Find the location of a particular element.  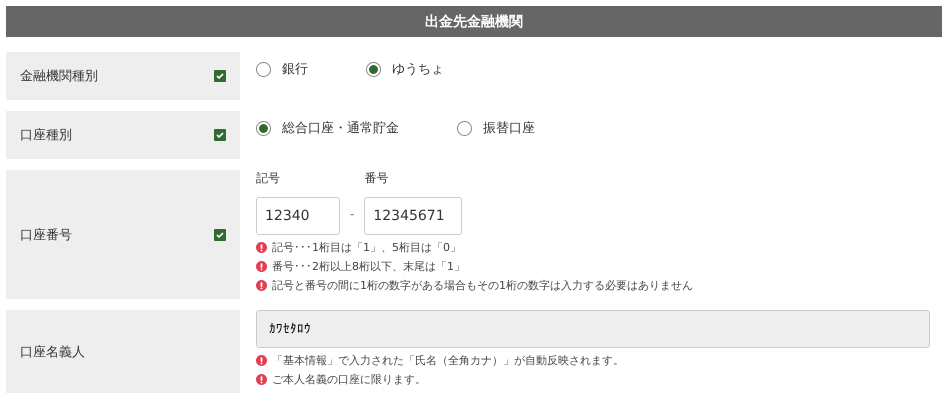

option-label: 総合口座・通常貯金 is located at coordinates (340, 128).